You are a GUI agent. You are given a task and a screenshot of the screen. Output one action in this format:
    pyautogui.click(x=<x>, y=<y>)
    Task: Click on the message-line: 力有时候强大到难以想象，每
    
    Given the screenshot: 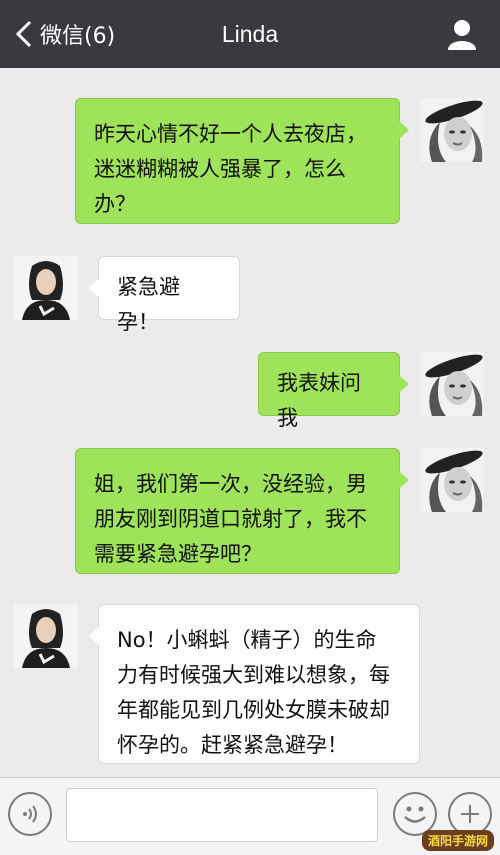 What is the action you would take?
    pyautogui.click(x=253, y=675)
    